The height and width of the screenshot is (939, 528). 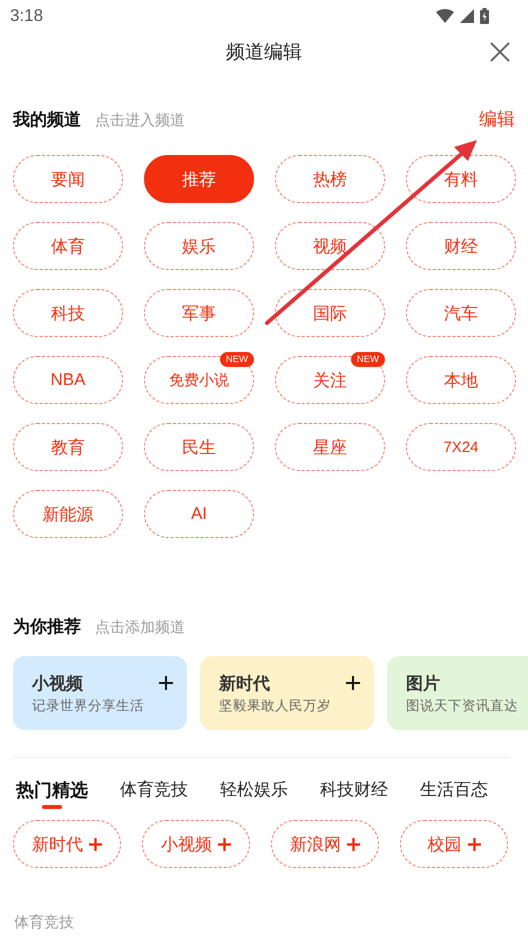 What do you see at coordinates (199, 179) in the screenshot?
I see `channel-chip: 推荐` at bounding box center [199, 179].